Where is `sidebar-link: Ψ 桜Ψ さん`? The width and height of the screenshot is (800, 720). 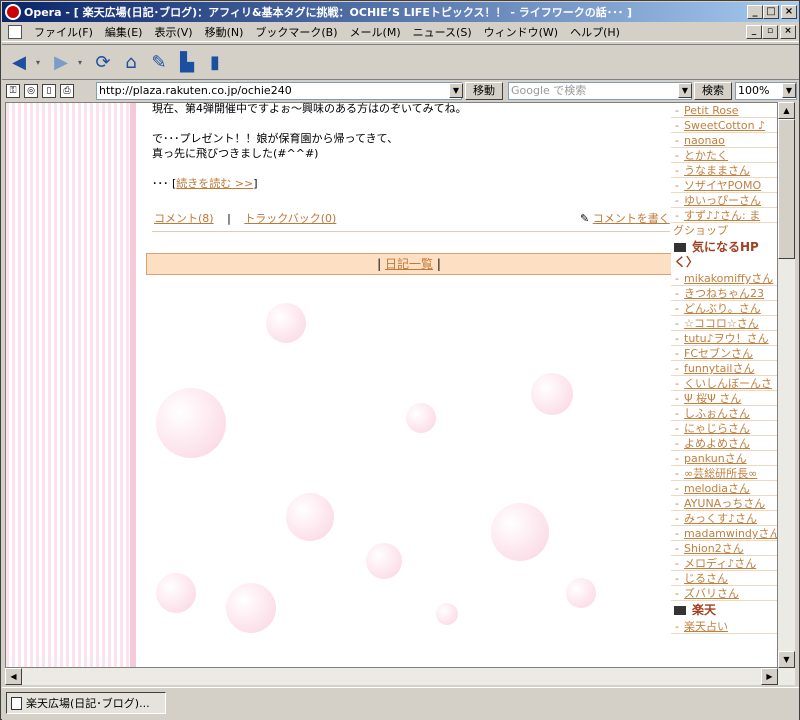 sidebar-link: Ψ 桜Ψ さん is located at coordinates (724, 398).